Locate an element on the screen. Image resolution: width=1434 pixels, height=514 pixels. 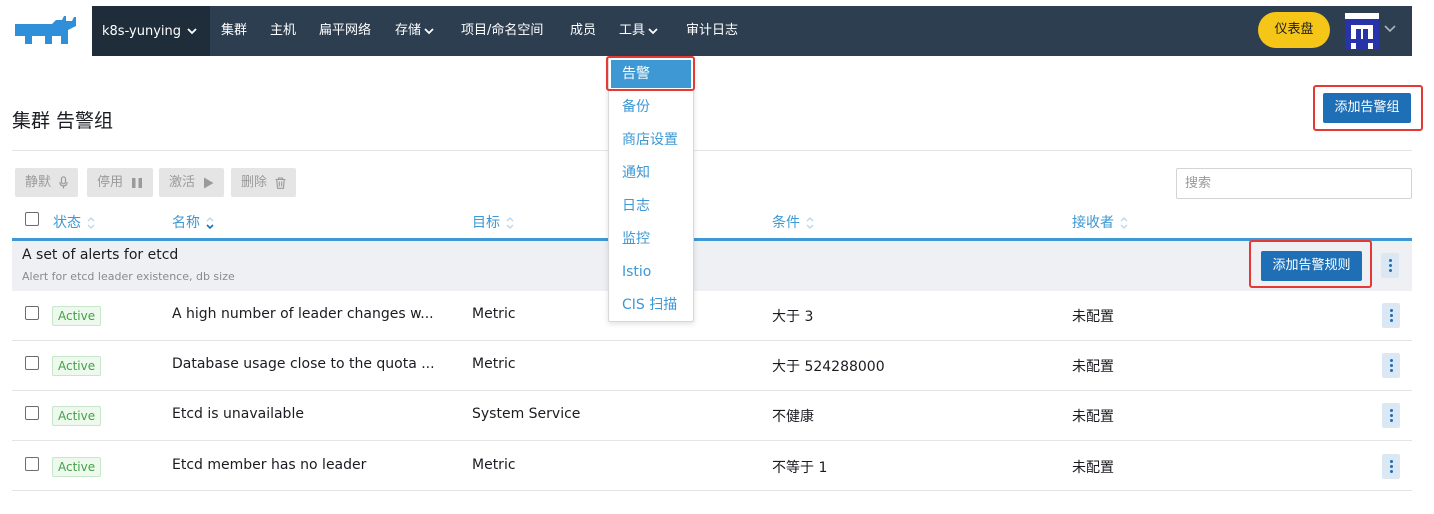
microphone-icon is located at coordinates (63, 182).